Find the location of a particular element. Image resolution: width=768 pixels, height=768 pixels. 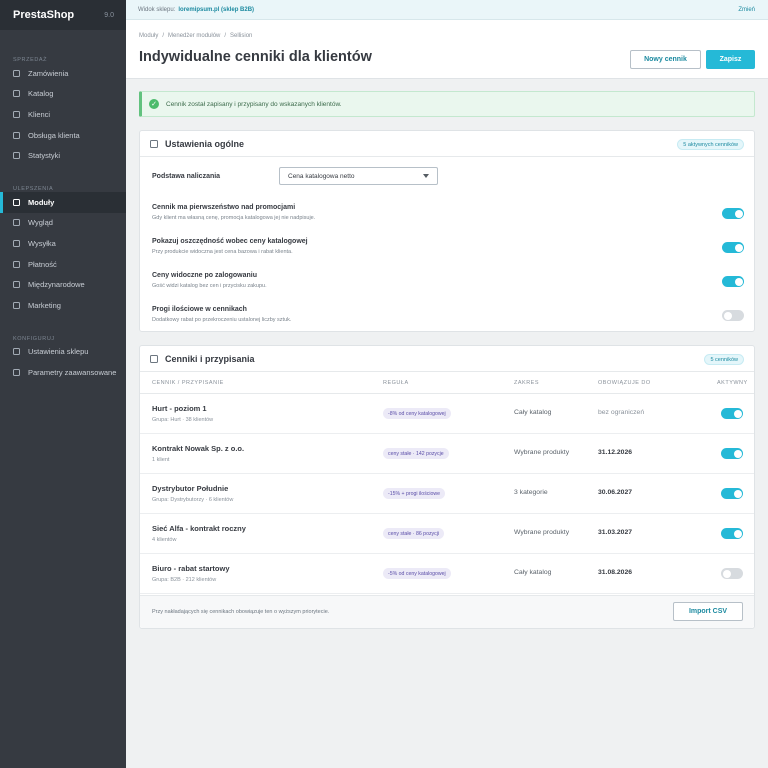

sidebar-item-label: Parametry zaawansowane is located at coordinates (72, 372).